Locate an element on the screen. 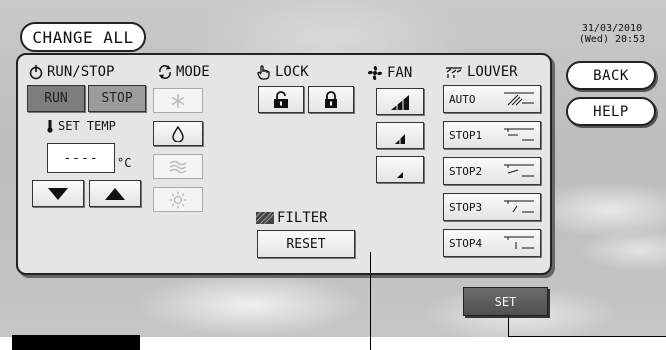  unlock-icon is located at coordinates (281, 99).